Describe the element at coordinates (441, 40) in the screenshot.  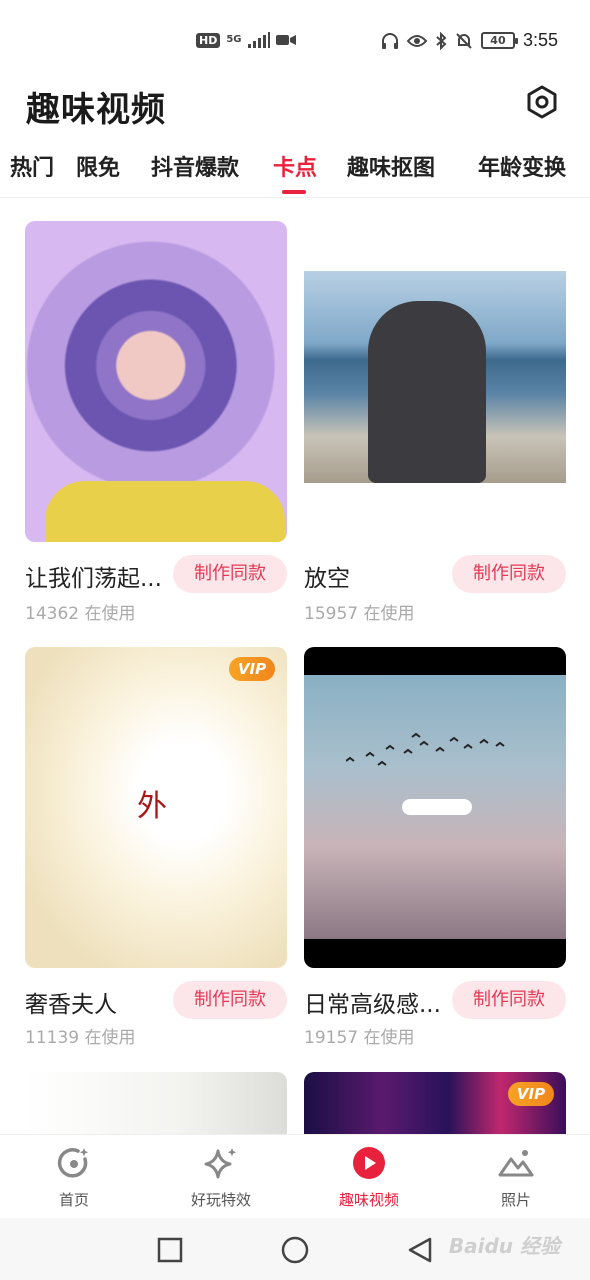
I see `bluetooth-icon` at that location.